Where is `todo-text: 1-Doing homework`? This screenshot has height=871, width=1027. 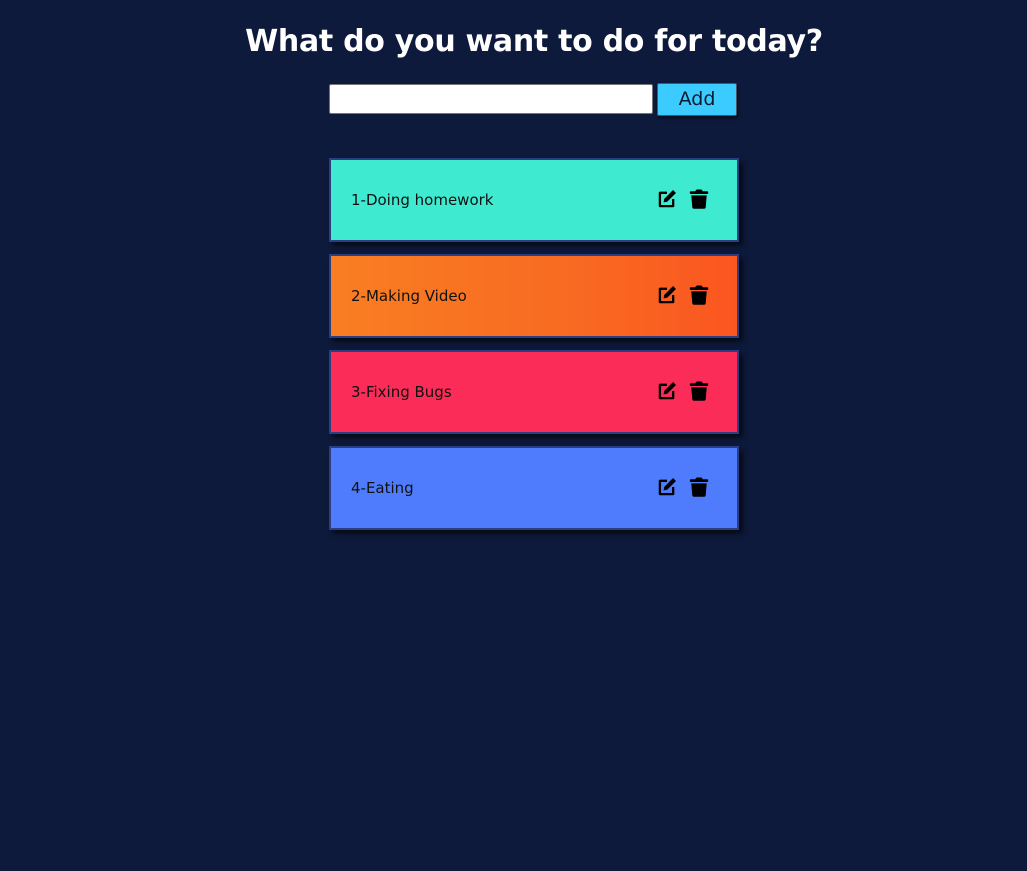
todo-text: 1-Doing homework is located at coordinates (422, 200).